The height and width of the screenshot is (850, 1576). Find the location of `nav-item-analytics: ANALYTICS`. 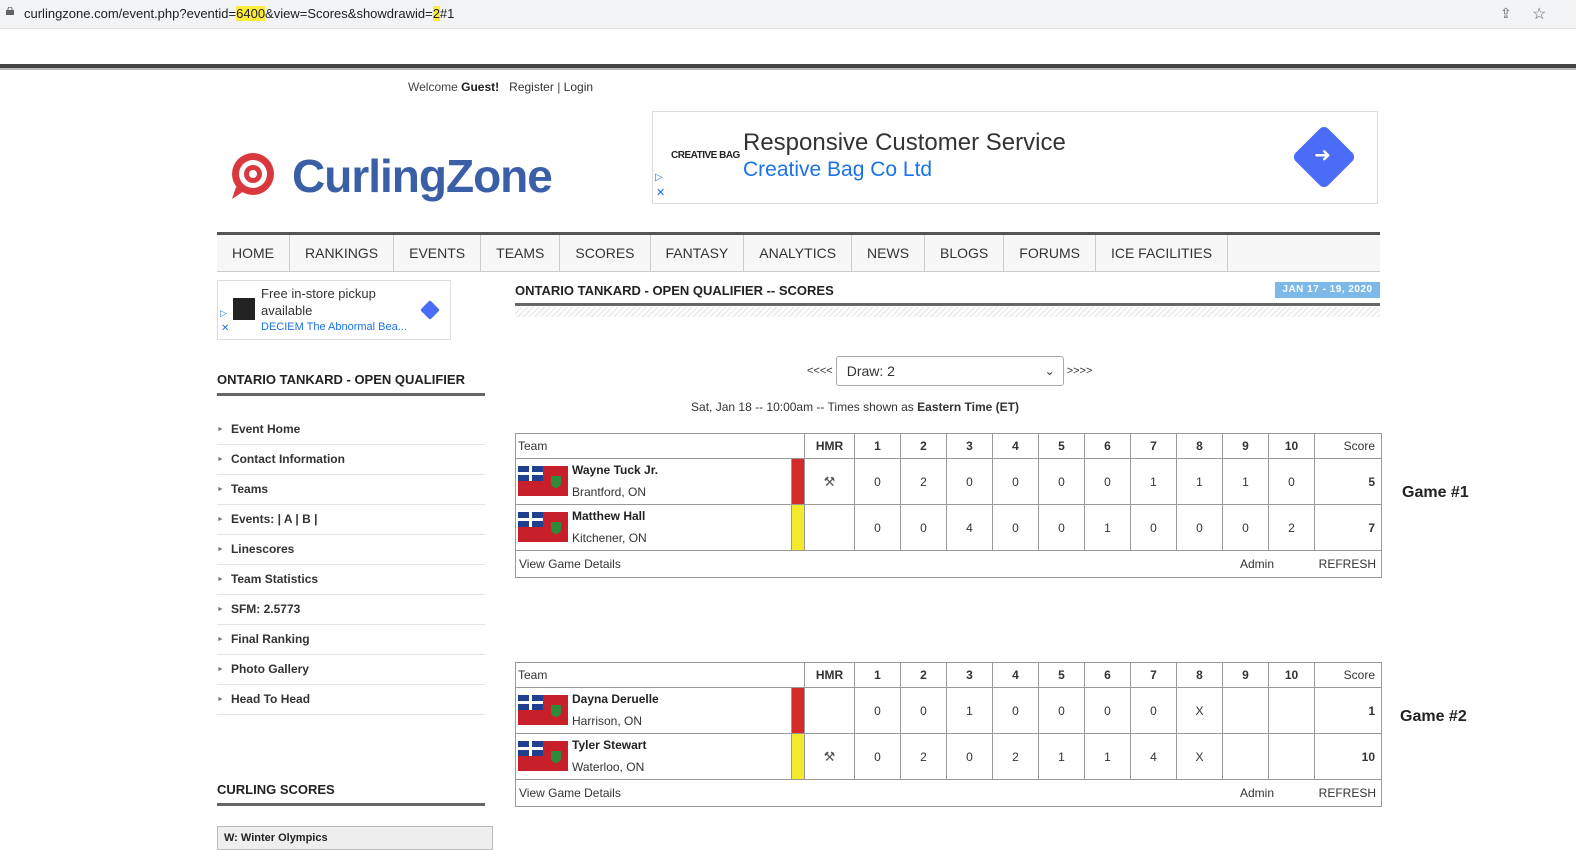

nav-item-analytics: ANALYTICS is located at coordinates (798, 253).